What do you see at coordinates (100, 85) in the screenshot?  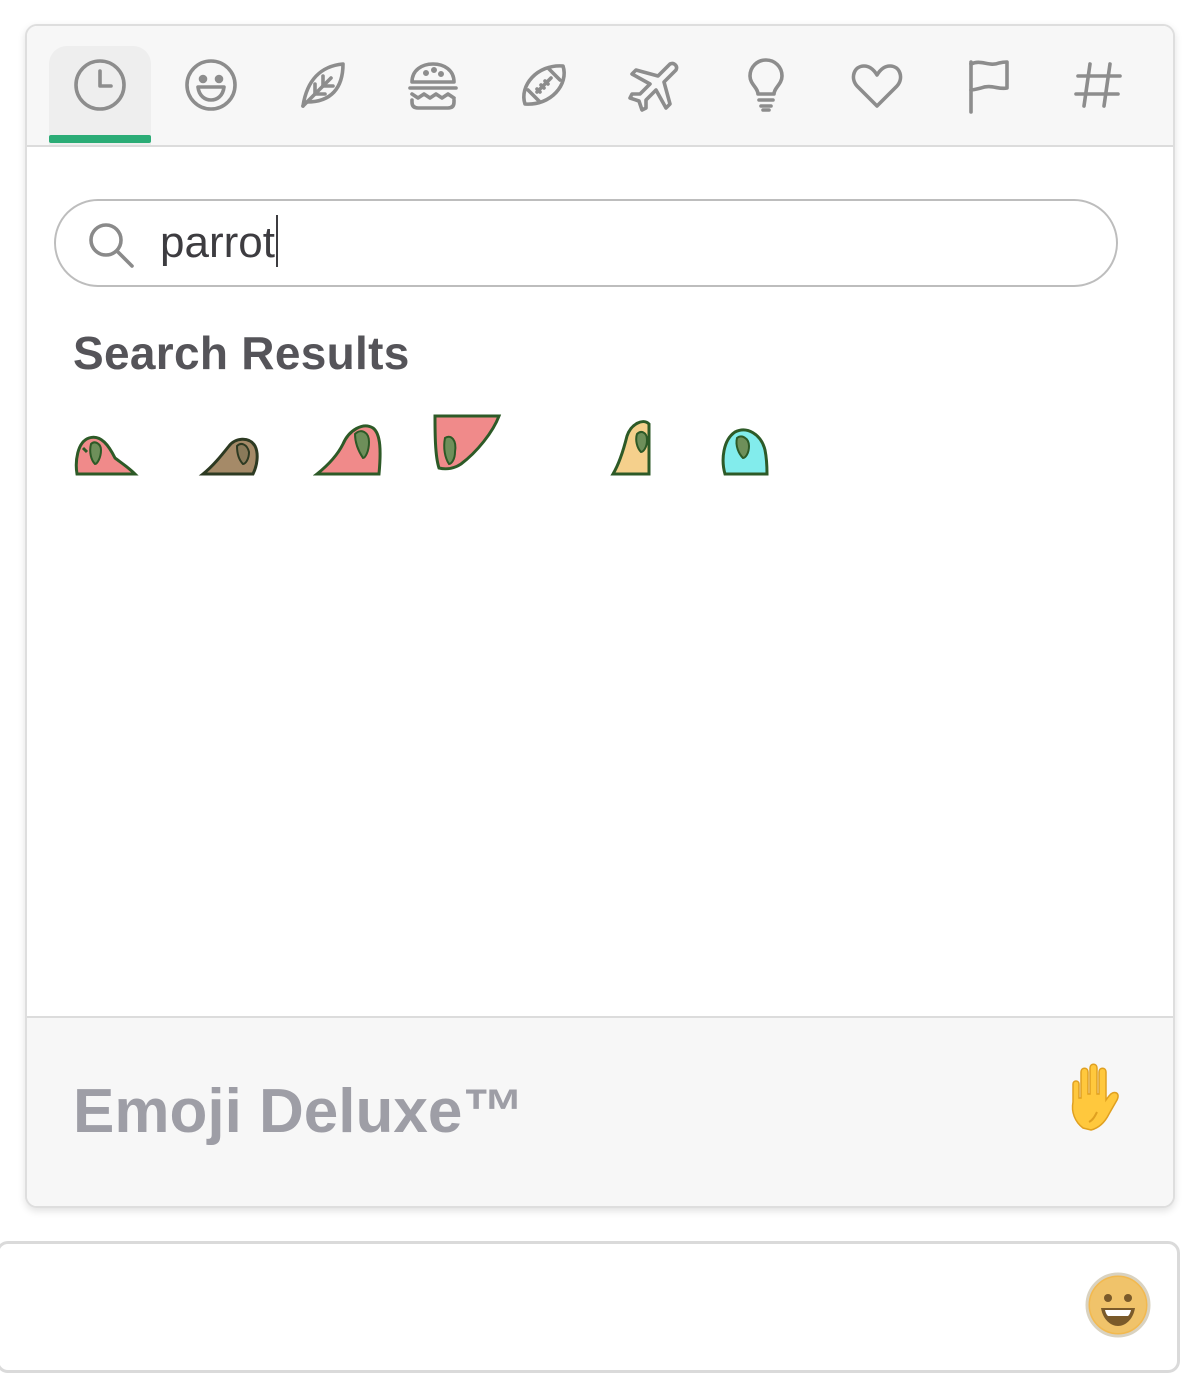 I see `clock-icon` at bounding box center [100, 85].